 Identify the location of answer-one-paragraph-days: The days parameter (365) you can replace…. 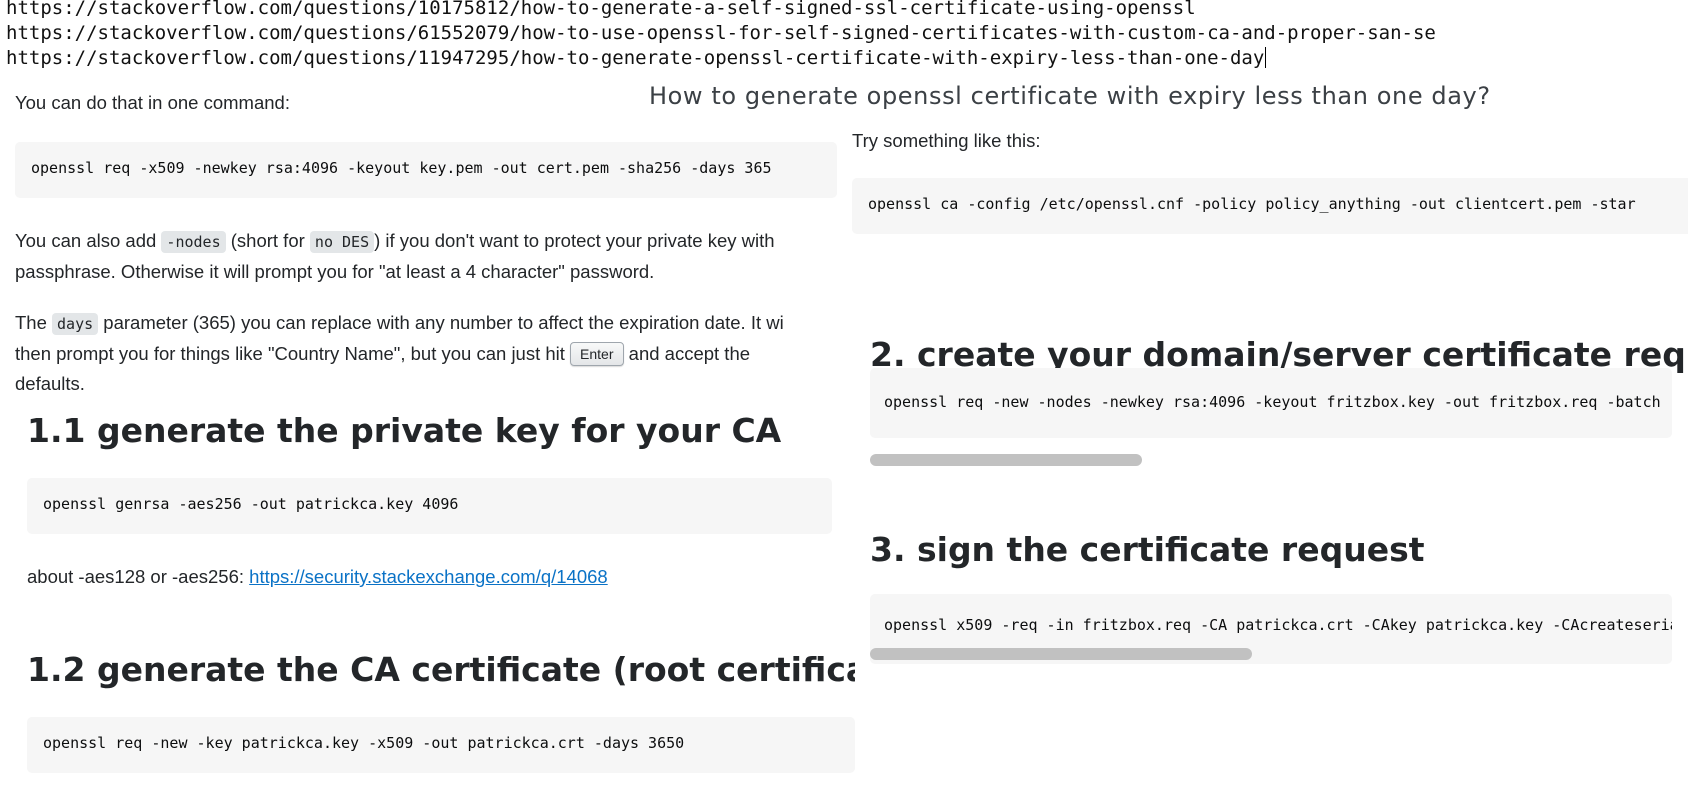
(399, 353).